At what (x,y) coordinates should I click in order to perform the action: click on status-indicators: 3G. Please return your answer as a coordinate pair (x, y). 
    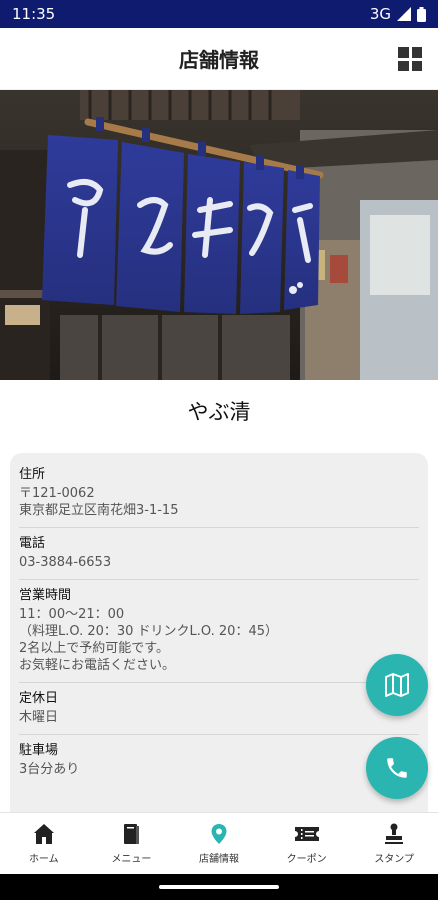
    Looking at the image, I should click on (398, 14).